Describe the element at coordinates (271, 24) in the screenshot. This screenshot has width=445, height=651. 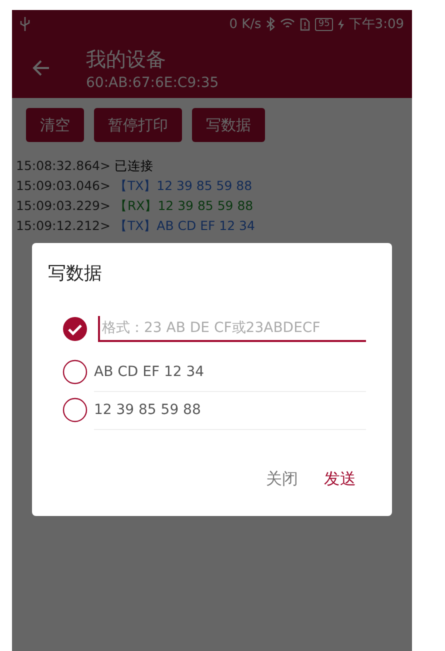
I see `bluetooth-icon` at that location.